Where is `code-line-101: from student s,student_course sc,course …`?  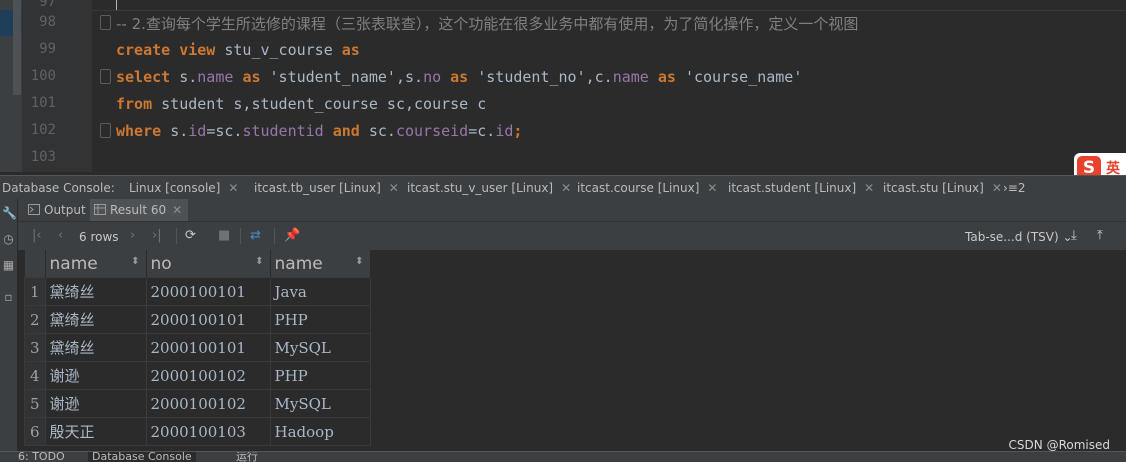
code-line-101: from student s,student_course sc,course … is located at coordinates (301, 104).